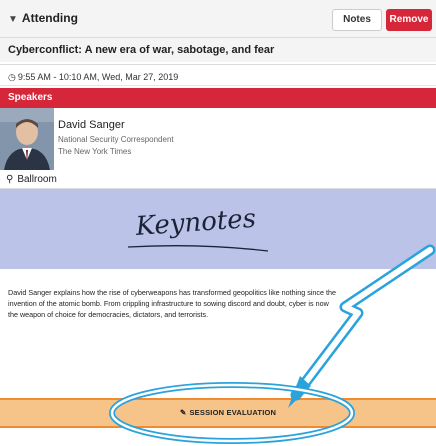  What do you see at coordinates (95, 151) in the screenshot?
I see `speaker-organization: The New York Times` at bounding box center [95, 151].